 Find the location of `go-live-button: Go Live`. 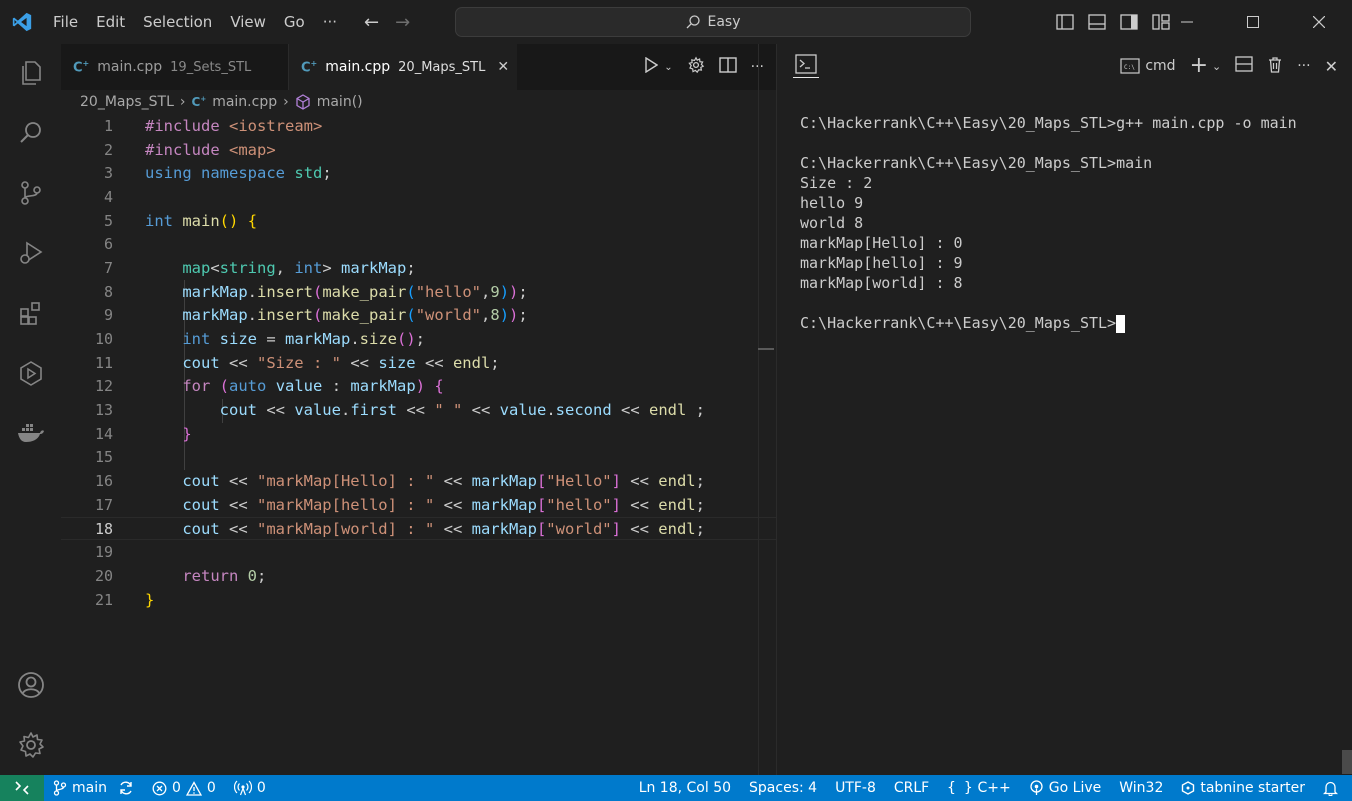

go-live-button: Go Live is located at coordinates (1065, 788).